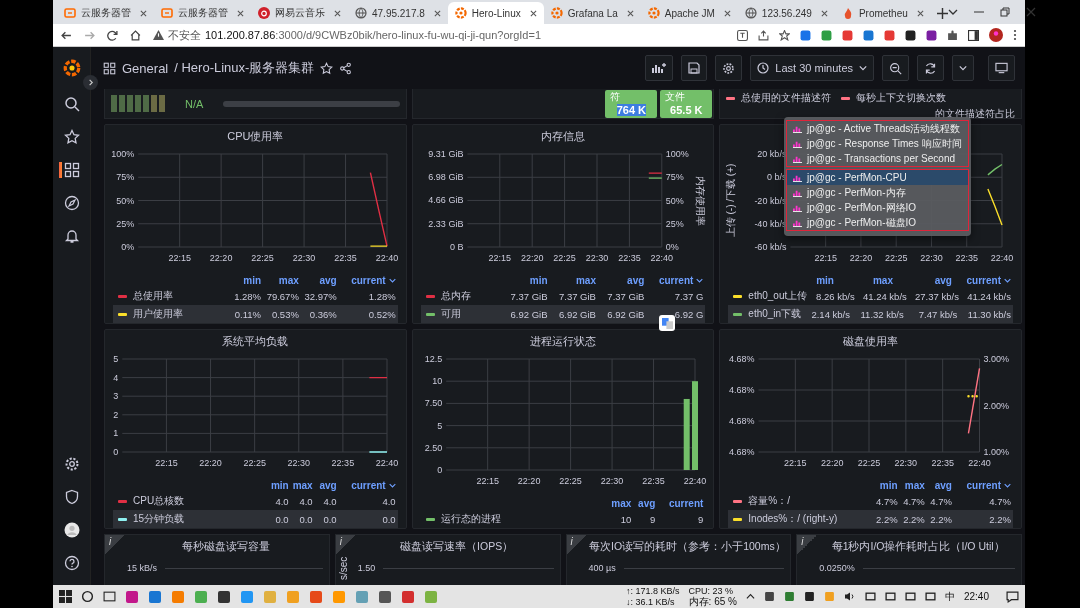 The height and width of the screenshot is (608, 1080). I want to click on legend-row: eth0_in下载 2.14 kb/s 11.32 kb/s 7.47 kb/s 11.30 kb/s, so click(870, 314).